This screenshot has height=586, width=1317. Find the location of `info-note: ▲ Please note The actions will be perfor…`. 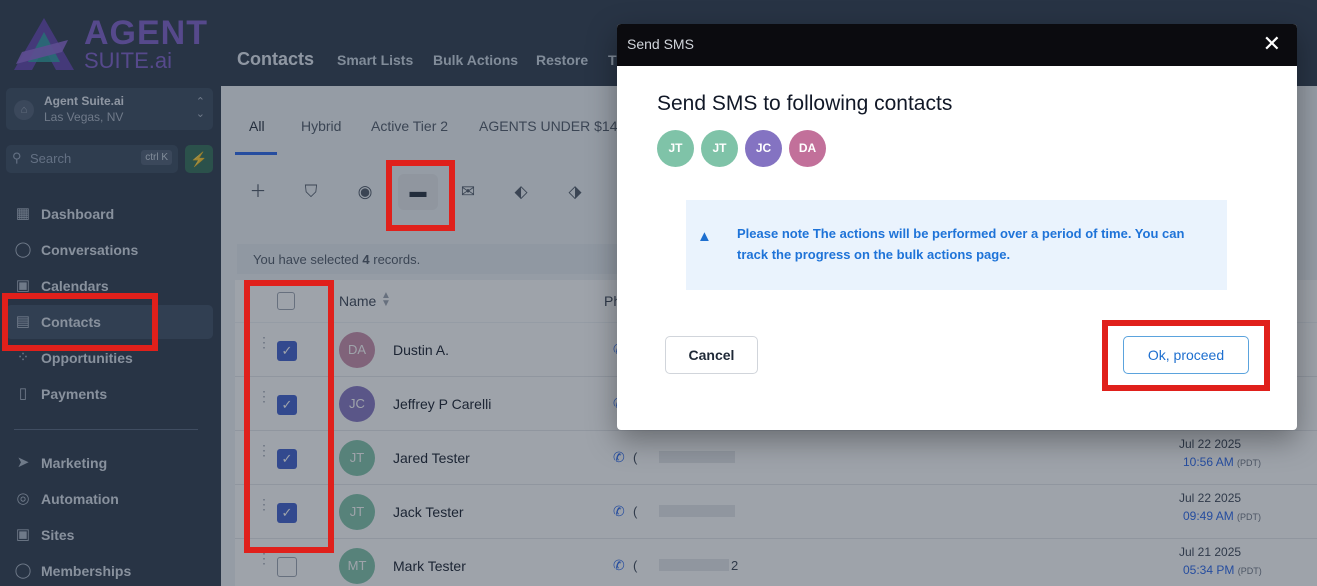

info-note: ▲ Please note The actions will be perfor… is located at coordinates (956, 245).